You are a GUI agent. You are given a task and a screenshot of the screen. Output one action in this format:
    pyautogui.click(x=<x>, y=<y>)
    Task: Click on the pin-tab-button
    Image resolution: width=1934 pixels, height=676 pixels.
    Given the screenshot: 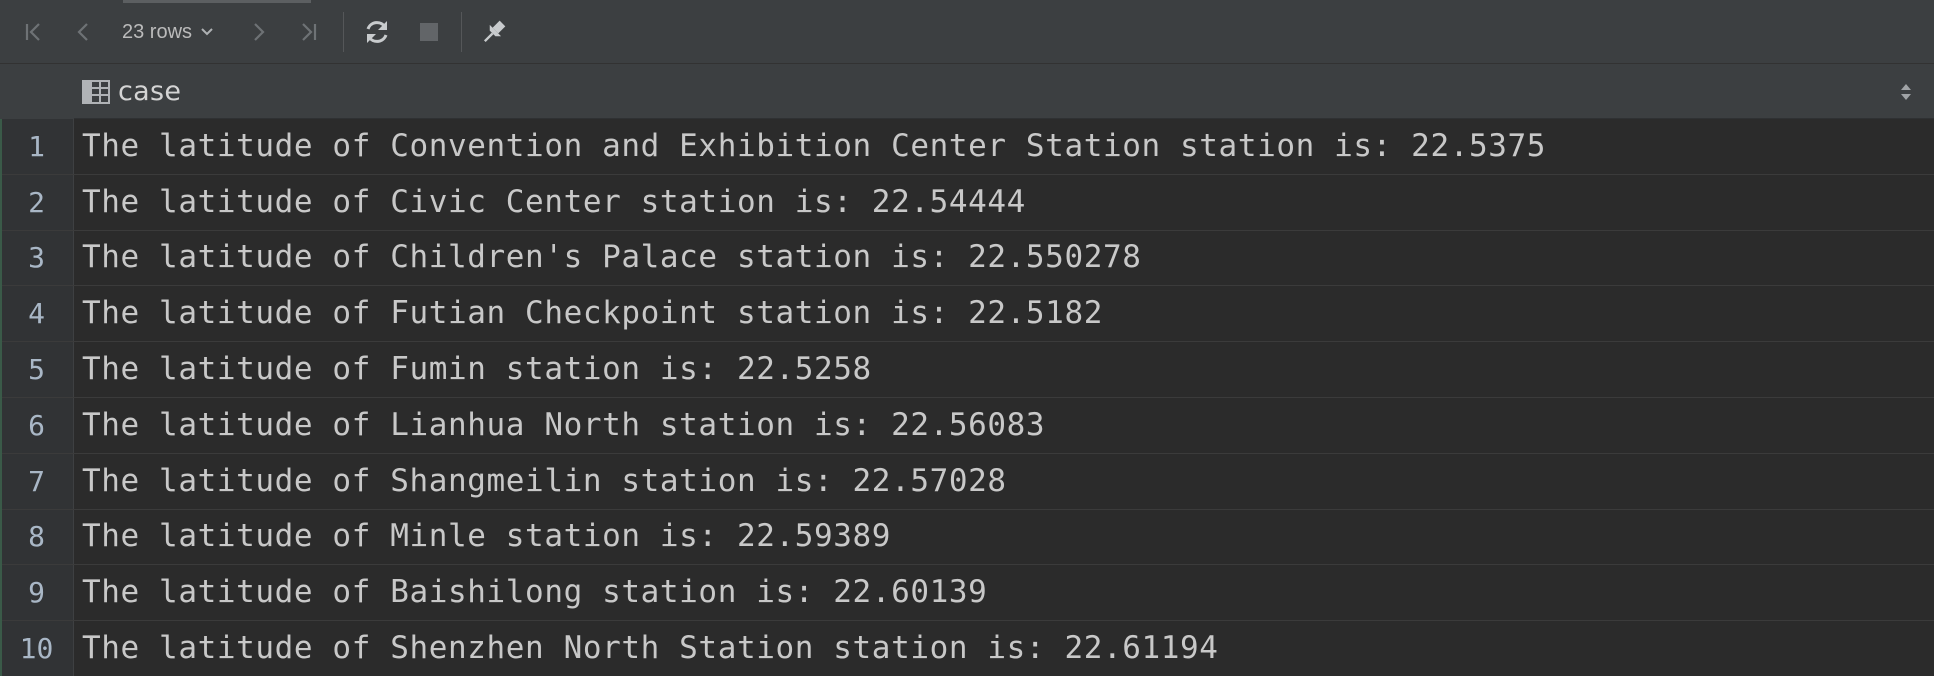 What is the action you would take?
    pyautogui.click(x=494, y=32)
    